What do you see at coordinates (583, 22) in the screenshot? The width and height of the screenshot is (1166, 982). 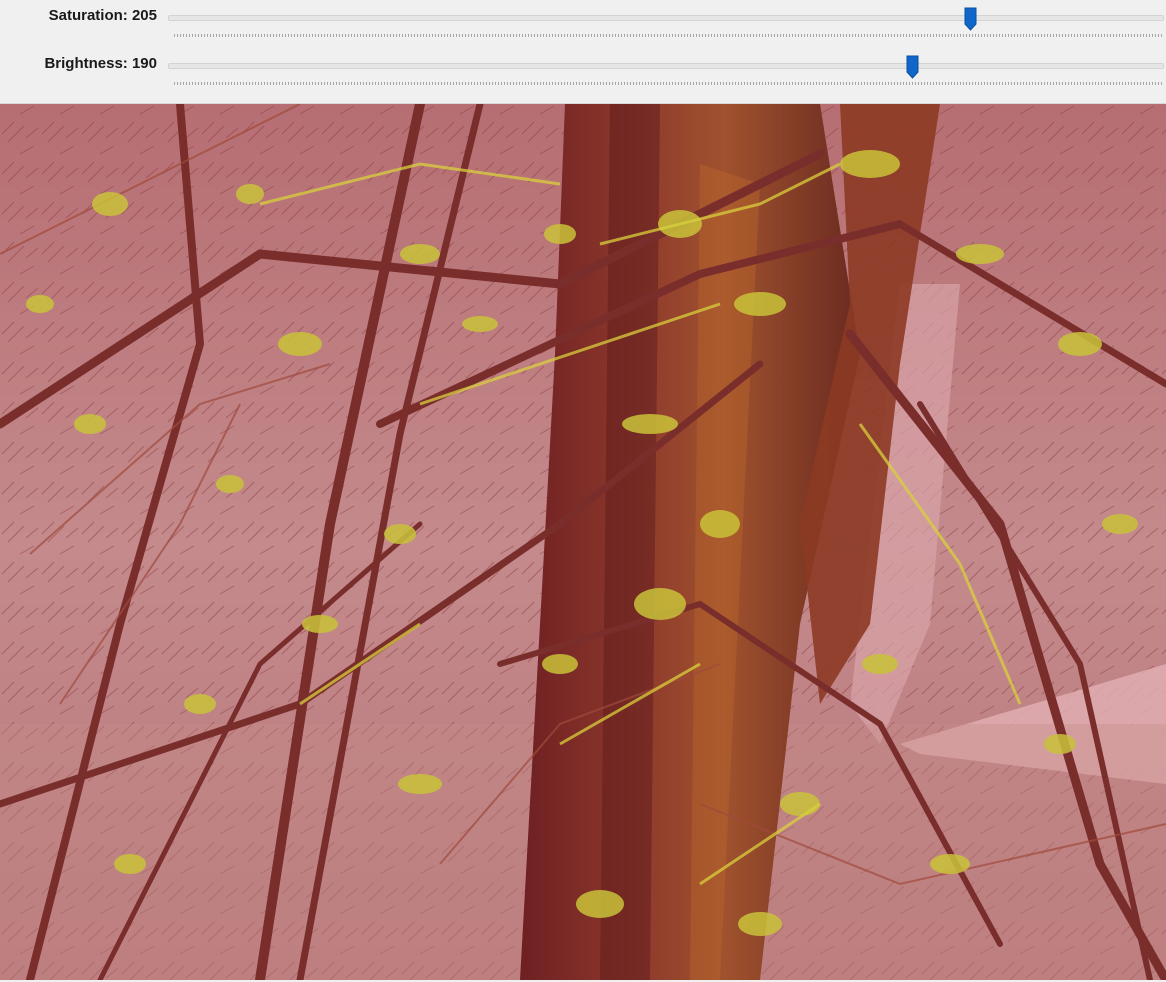 I see `saturation-row: Saturation: 205` at bounding box center [583, 22].